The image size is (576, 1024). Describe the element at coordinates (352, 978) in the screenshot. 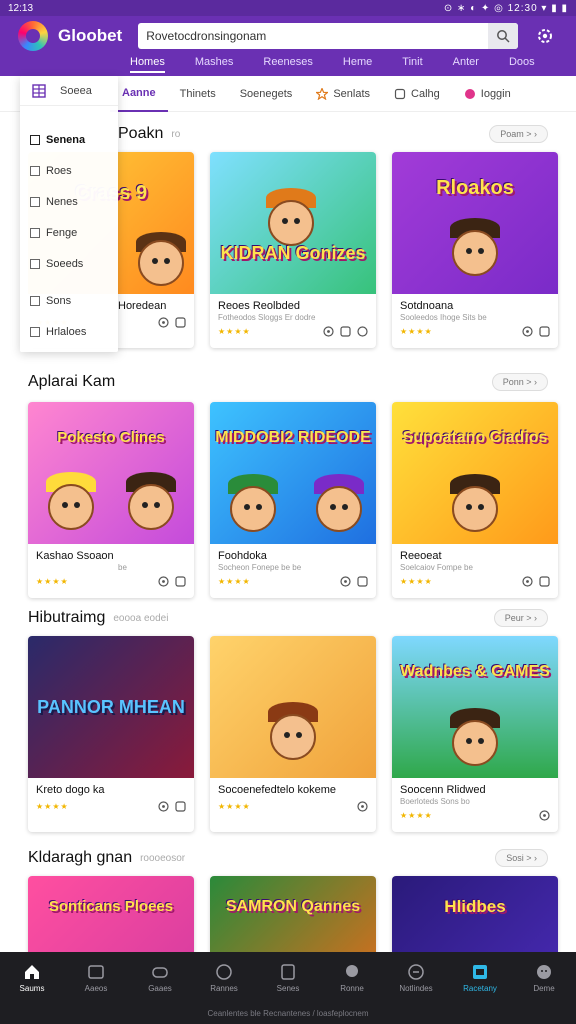

I see `nav-item: Ronne` at that location.